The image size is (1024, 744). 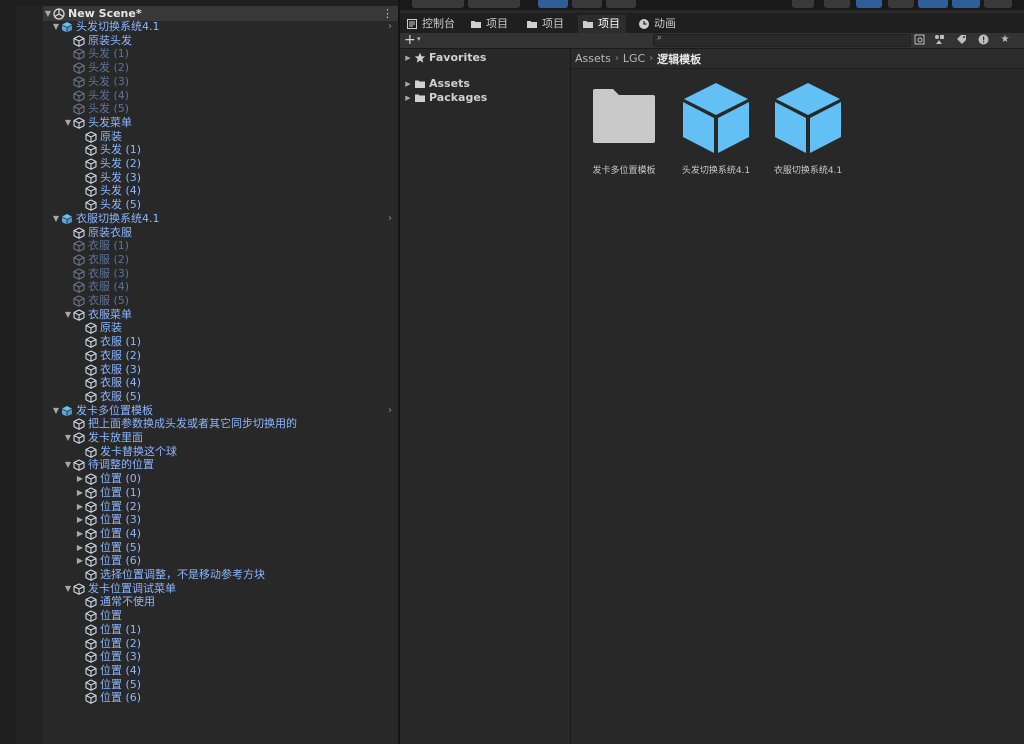 What do you see at coordinates (236, 602) in the screenshot?
I see `hierarchy-row: 通常不使用` at bounding box center [236, 602].